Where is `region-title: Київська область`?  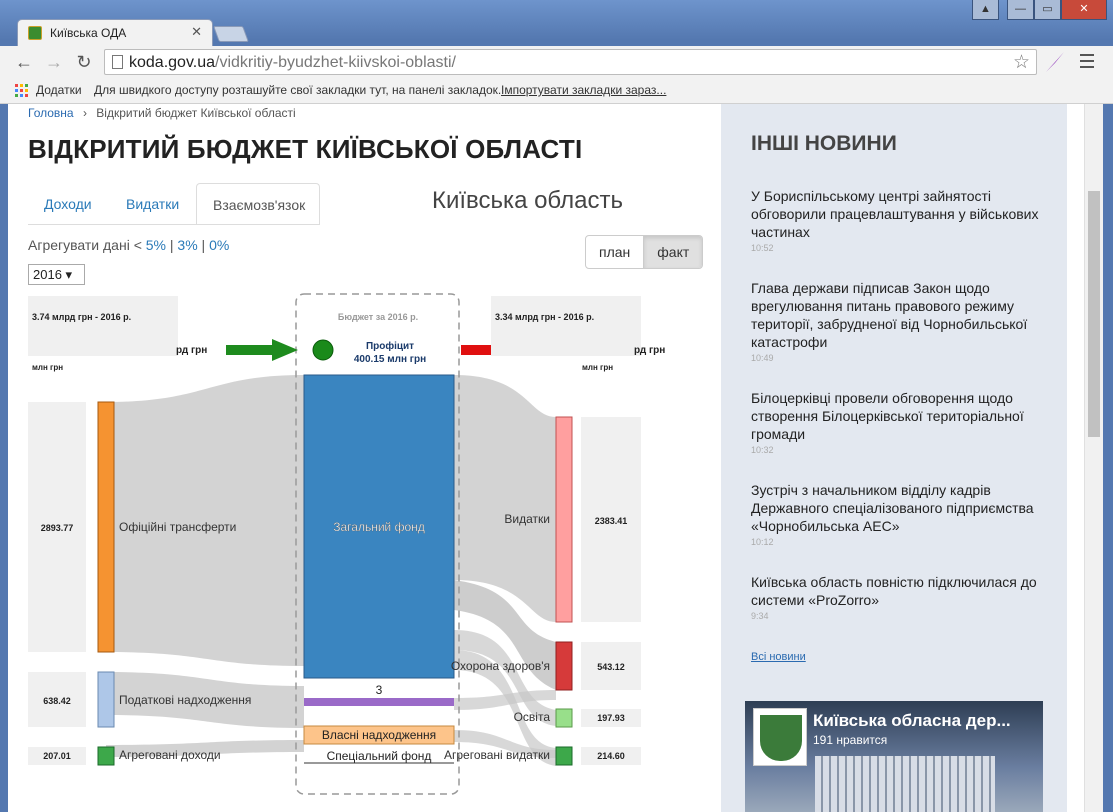 region-title: Київська область is located at coordinates (527, 200).